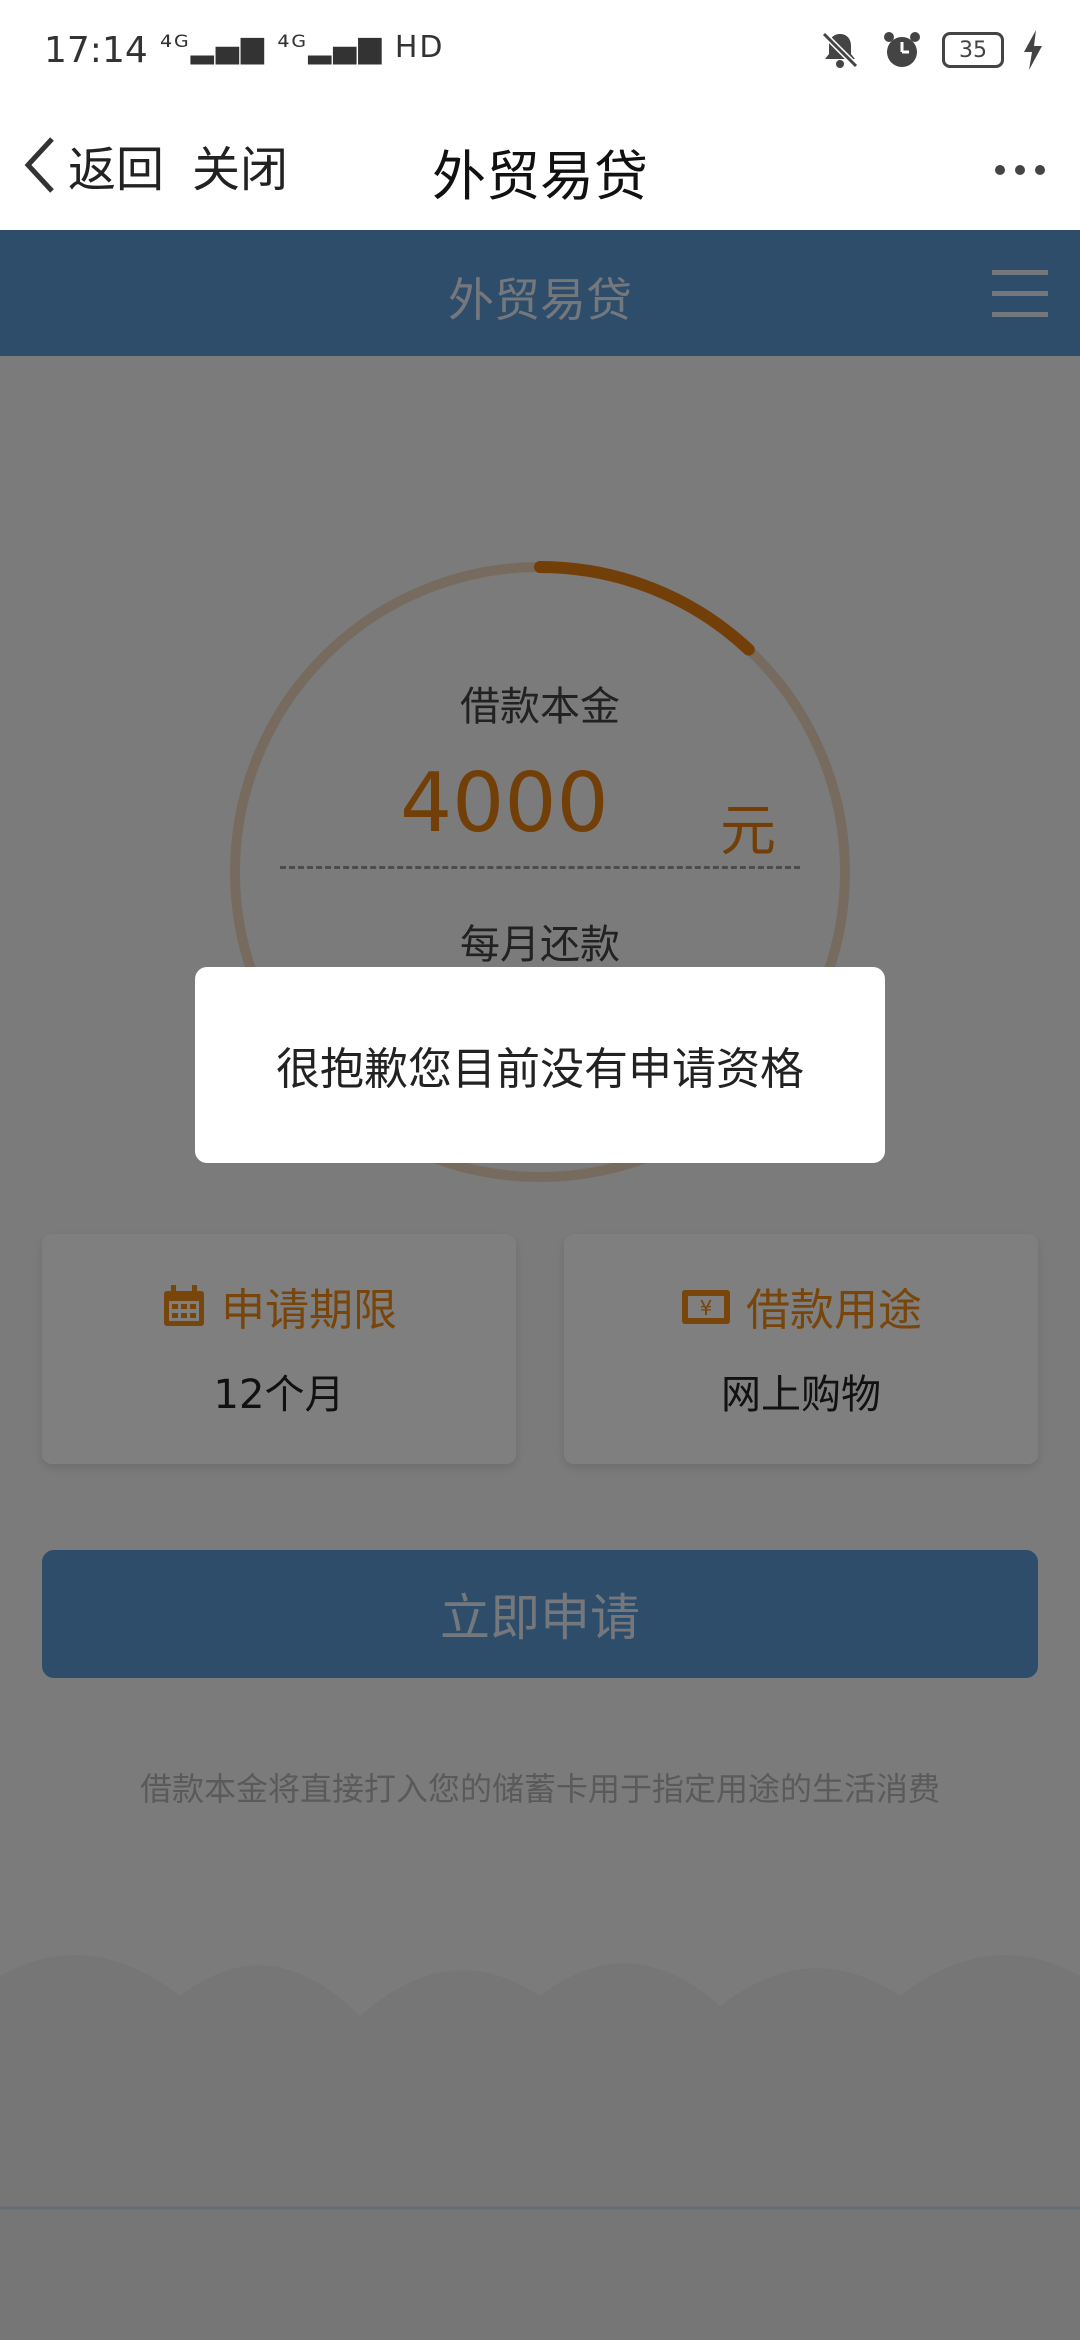  What do you see at coordinates (540, 55) in the screenshot?
I see `status-bar: 17:14 ⁴ᴳ▂▄▆ ⁴ᴳ▂▄▆ HD 35` at bounding box center [540, 55].